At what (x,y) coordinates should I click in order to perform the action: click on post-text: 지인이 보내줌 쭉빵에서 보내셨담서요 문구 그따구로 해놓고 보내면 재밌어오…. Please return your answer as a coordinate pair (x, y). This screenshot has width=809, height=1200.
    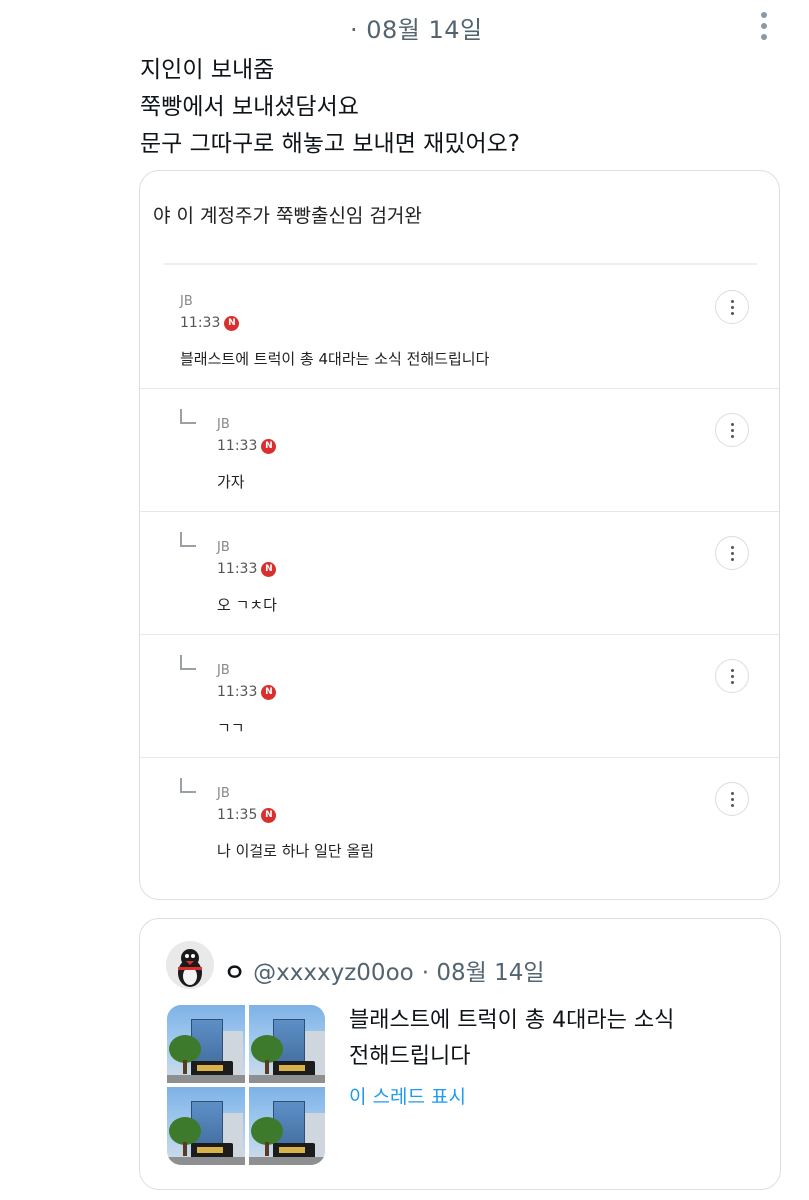
    Looking at the image, I should click on (330, 107).